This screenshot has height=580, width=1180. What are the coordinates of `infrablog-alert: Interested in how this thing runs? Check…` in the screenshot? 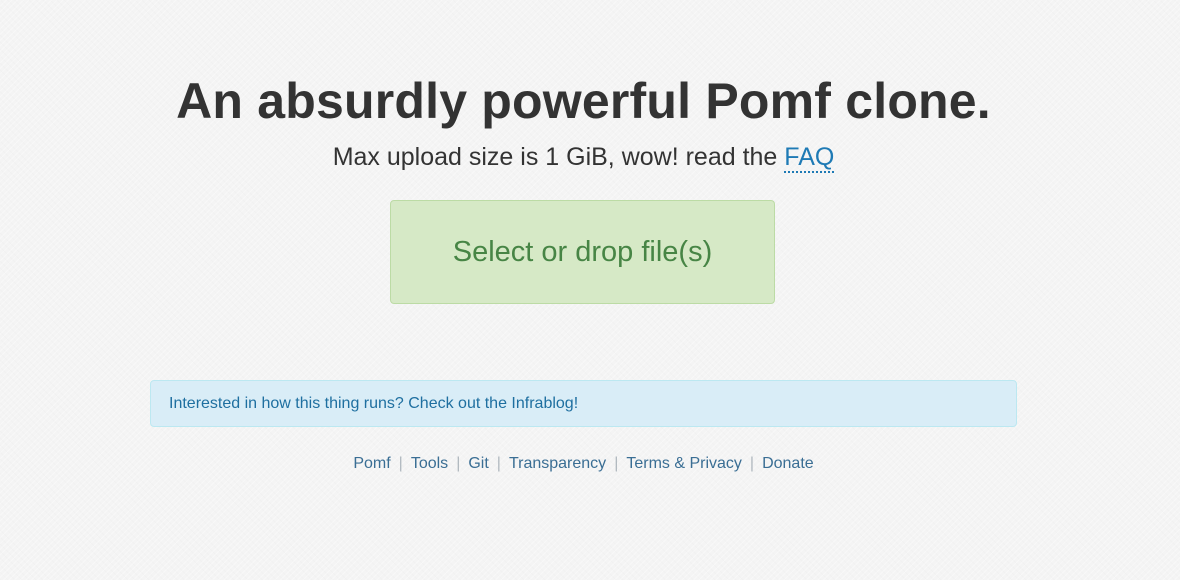 It's located at (583, 403).